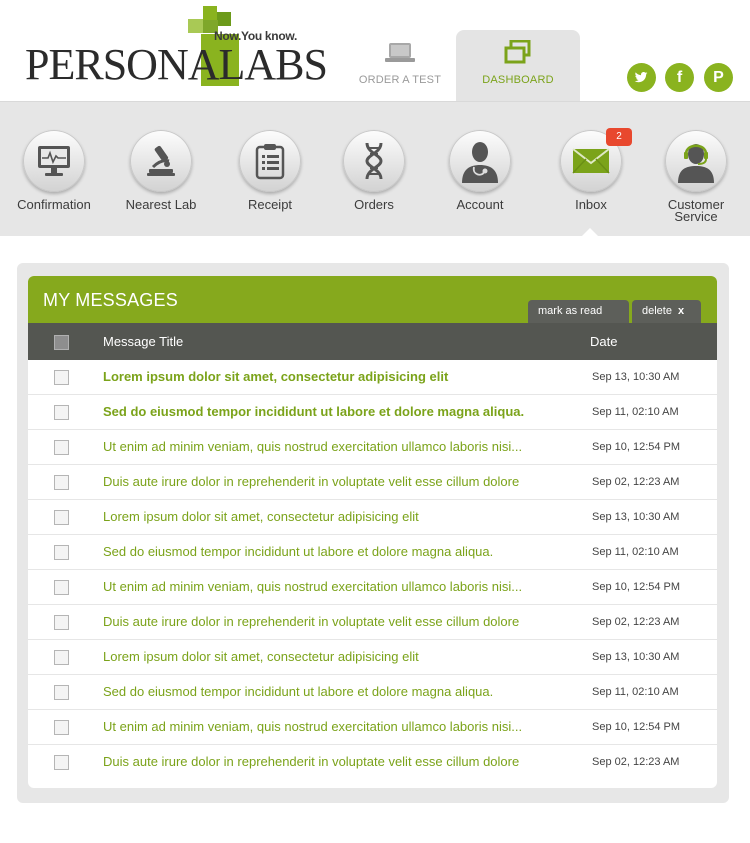 Image resolution: width=750 pixels, height=843 pixels. Describe the element at coordinates (480, 204) in the screenshot. I see `nav-label: Account` at that location.